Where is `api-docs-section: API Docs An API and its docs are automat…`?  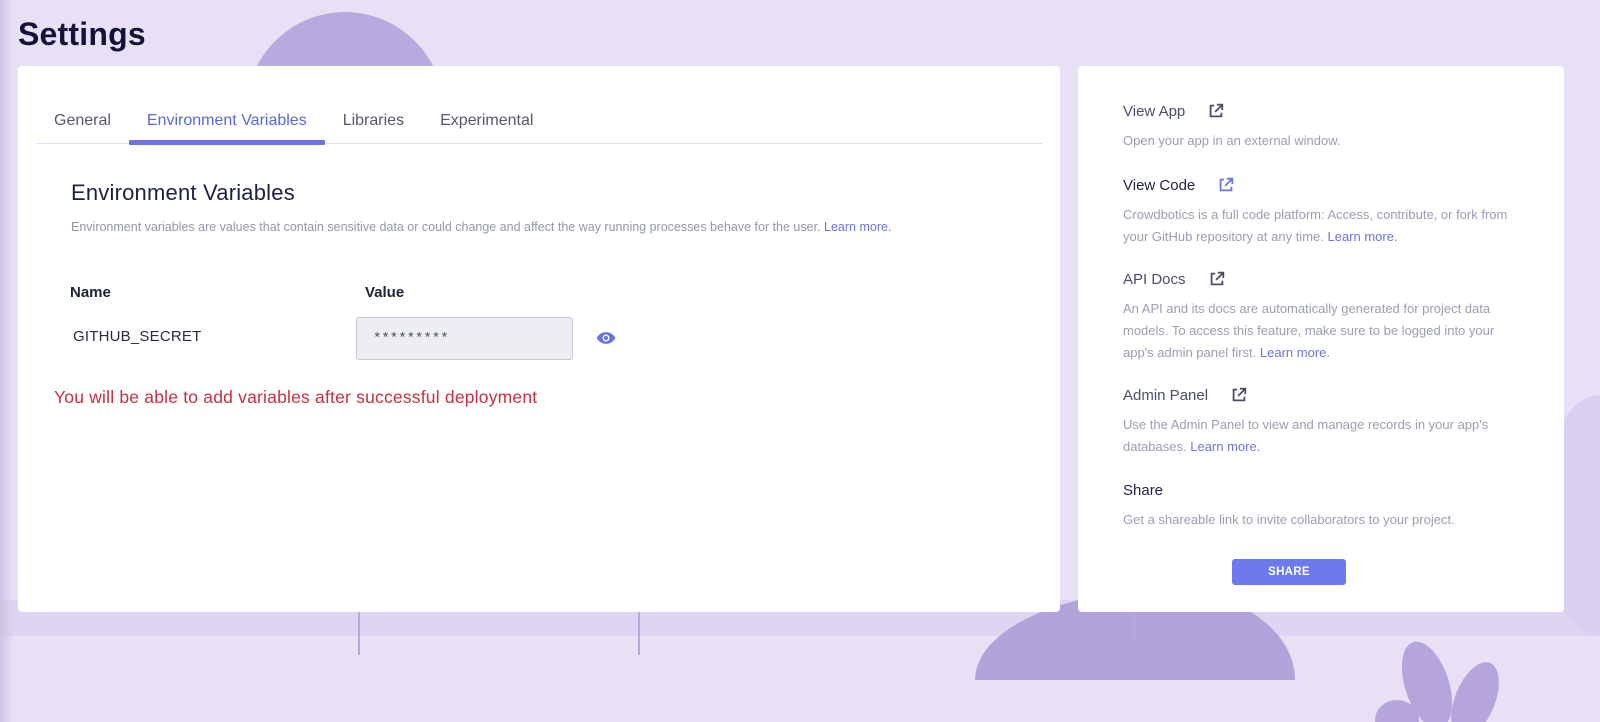
api-docs-section: API Docs An API and its docs are automat… is located at coordinates (1323, 317).